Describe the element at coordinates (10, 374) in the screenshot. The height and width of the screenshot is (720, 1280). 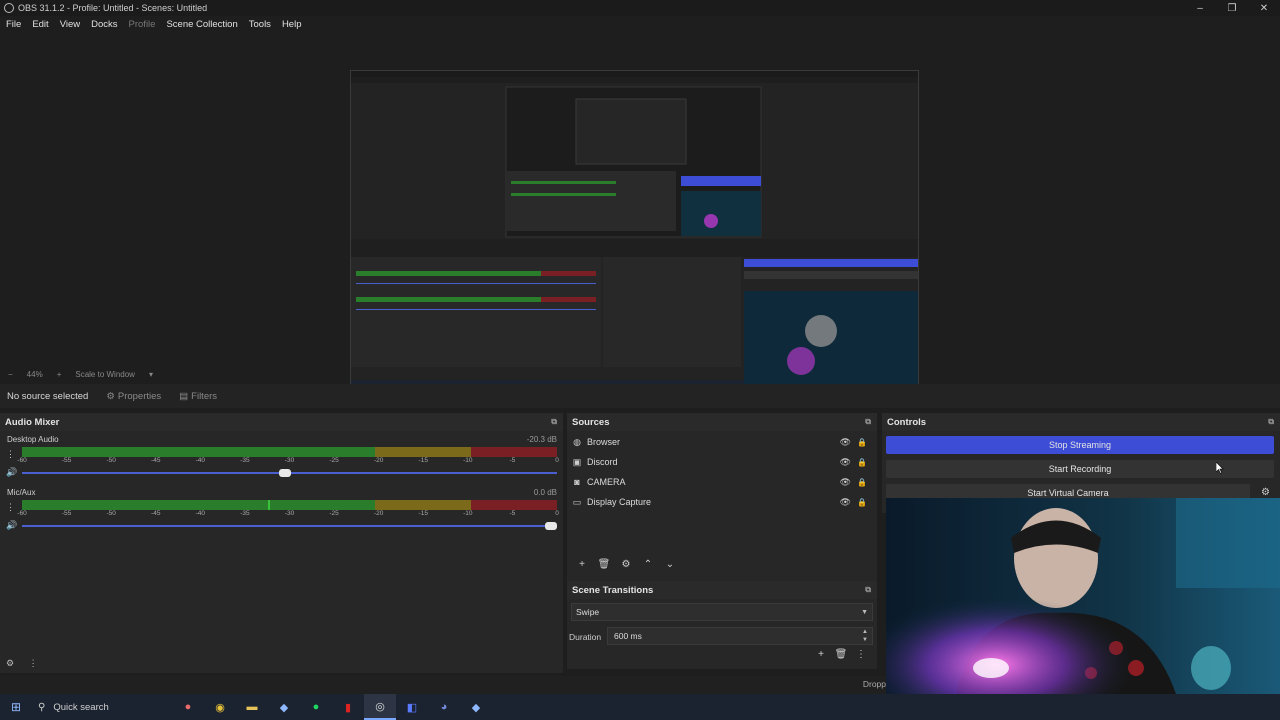
I see `zoom-out-button: −` at that location.